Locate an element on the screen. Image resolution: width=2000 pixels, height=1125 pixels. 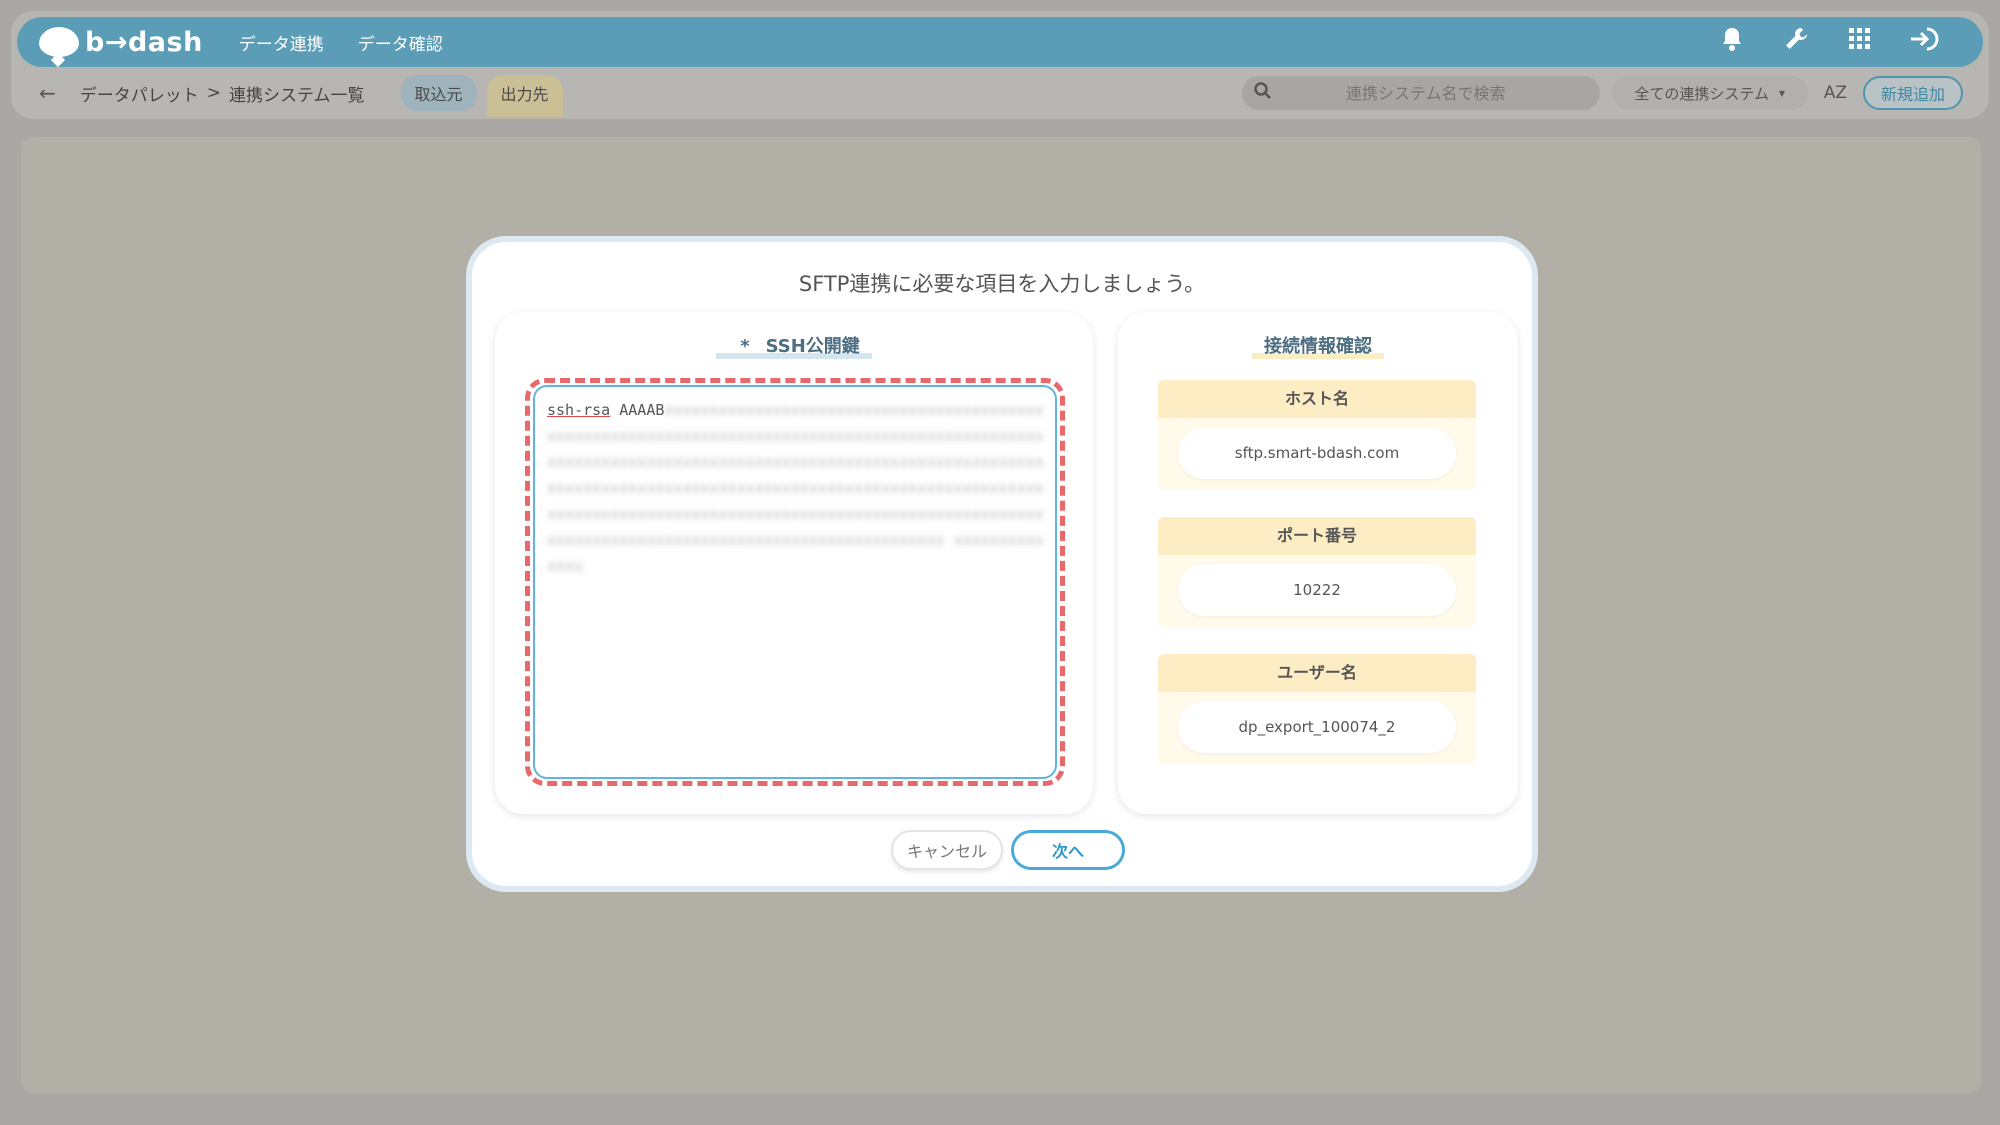
search-input is located at coordinates (1425, 93).